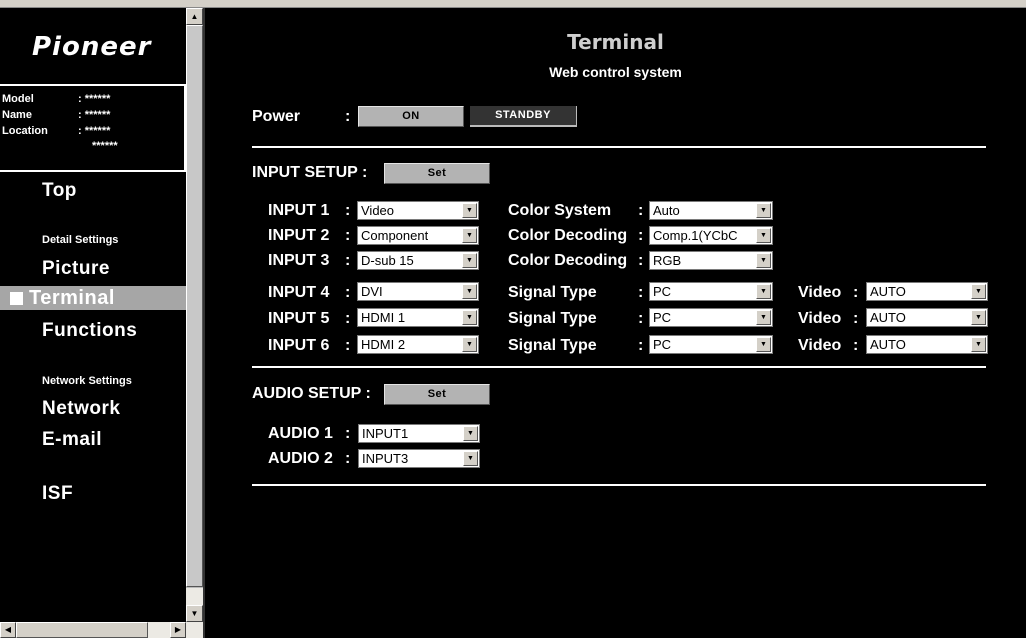  What do you see at coordinates (711, 210) in the screenshot?
I see `color-system-select: Auto ▼` at bounding box center [711, 210].